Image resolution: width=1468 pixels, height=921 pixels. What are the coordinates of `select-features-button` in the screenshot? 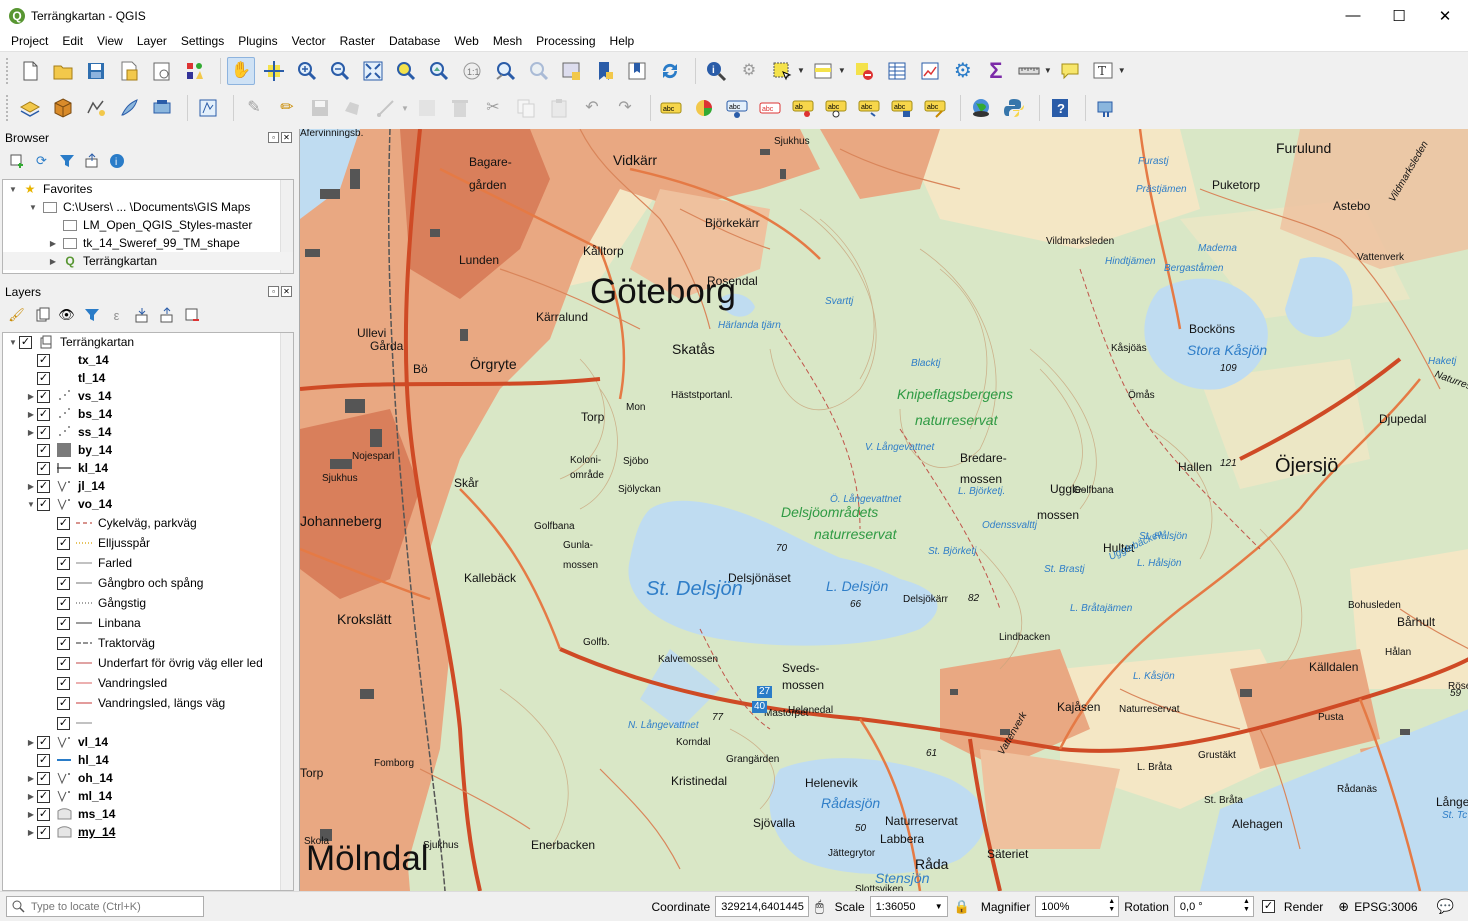 It's located at (782, 71).